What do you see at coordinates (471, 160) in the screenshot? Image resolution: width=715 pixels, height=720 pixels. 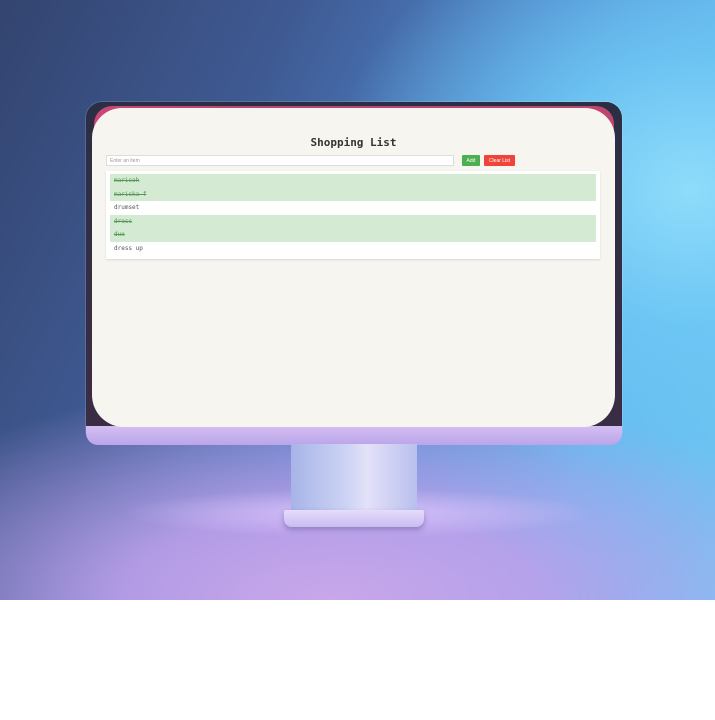 I see `add-button: Add` at bounding box center [471, 160].